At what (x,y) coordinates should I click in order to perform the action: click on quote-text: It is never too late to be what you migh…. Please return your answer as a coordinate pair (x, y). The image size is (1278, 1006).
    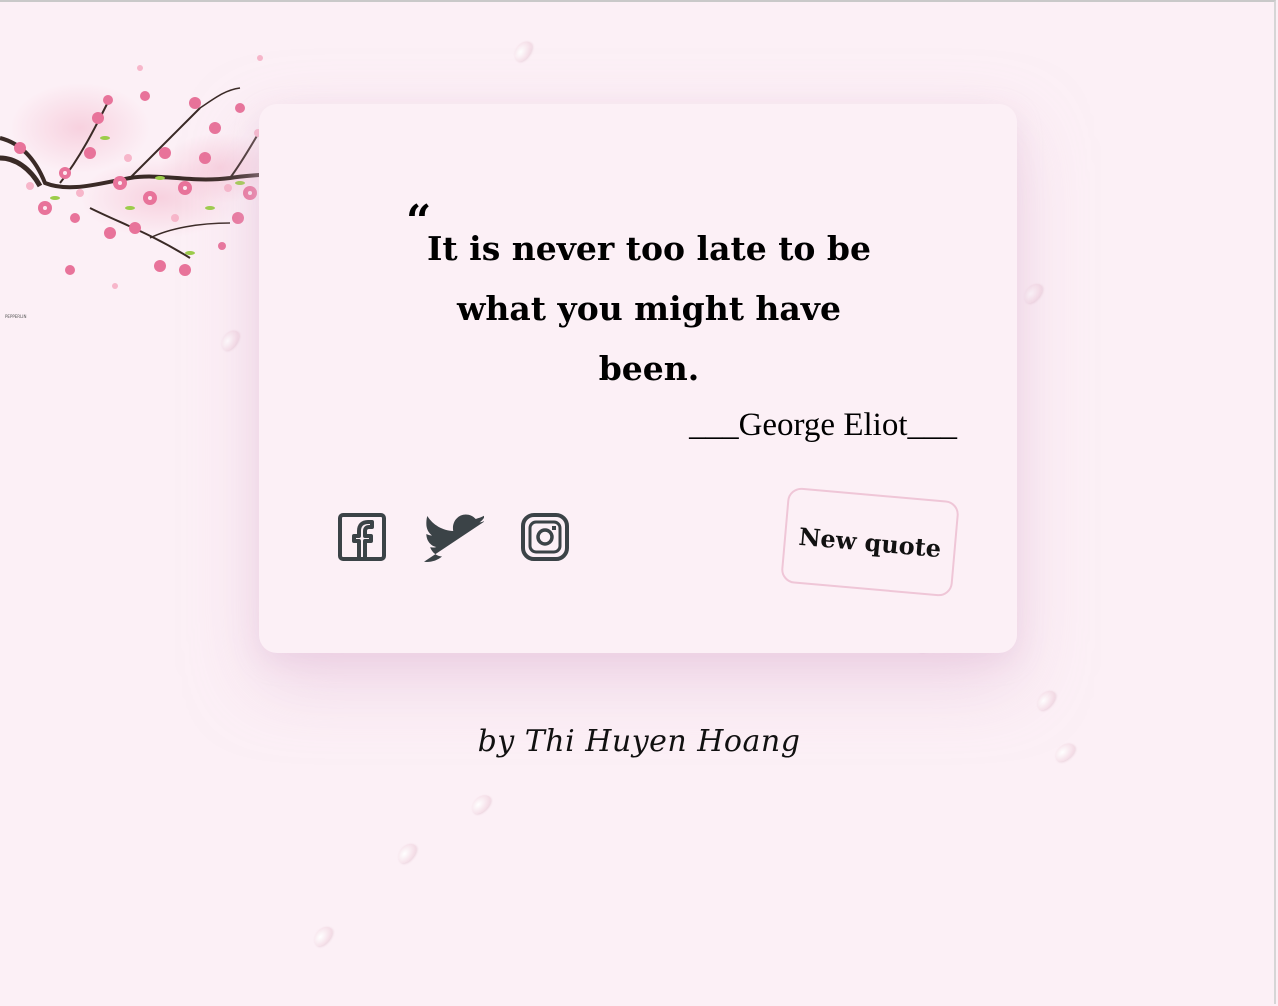
    Looking at the image, I should click on (649, 308).